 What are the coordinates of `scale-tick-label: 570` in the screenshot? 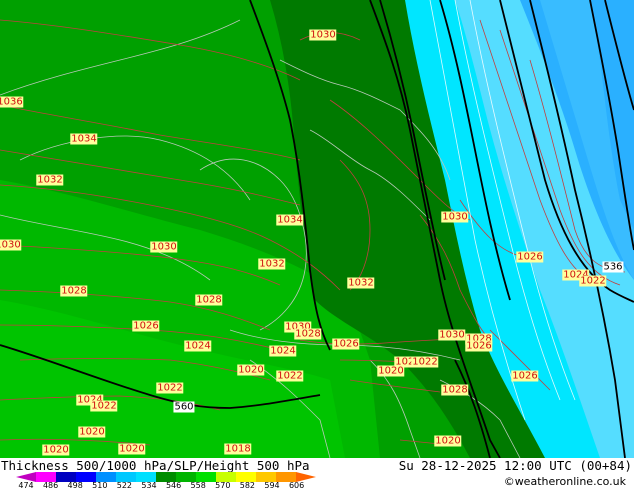 It's located at (223, 485).